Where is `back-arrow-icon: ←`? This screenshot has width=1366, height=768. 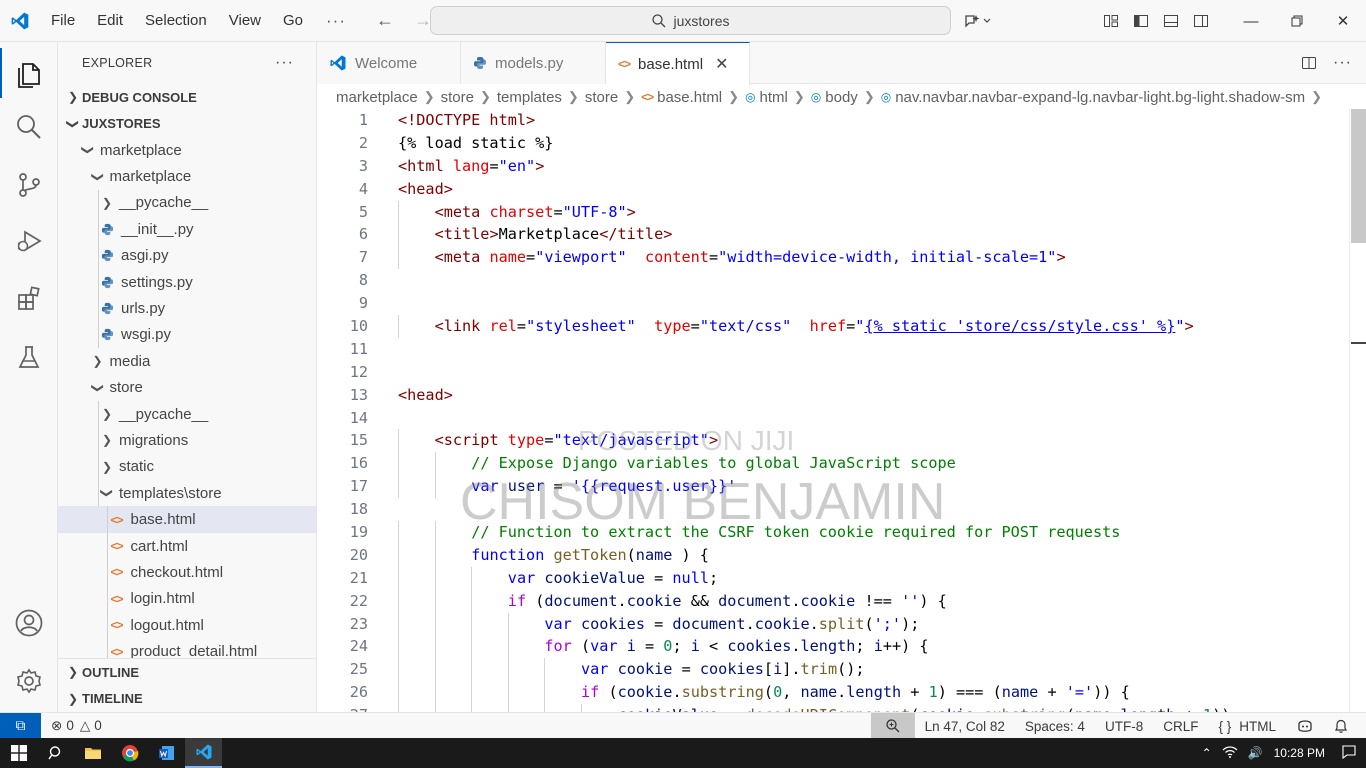
back-arrow-icon: ← is located at coordinates (385, 20).